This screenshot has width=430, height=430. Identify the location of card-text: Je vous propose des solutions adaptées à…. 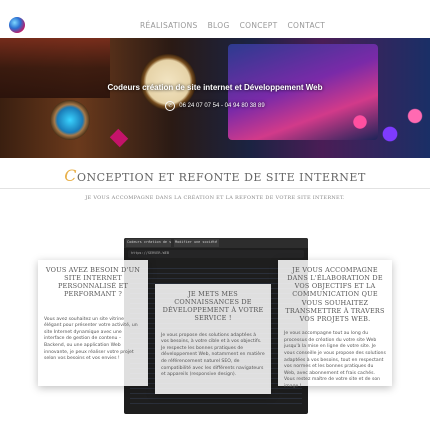
(213, 355).